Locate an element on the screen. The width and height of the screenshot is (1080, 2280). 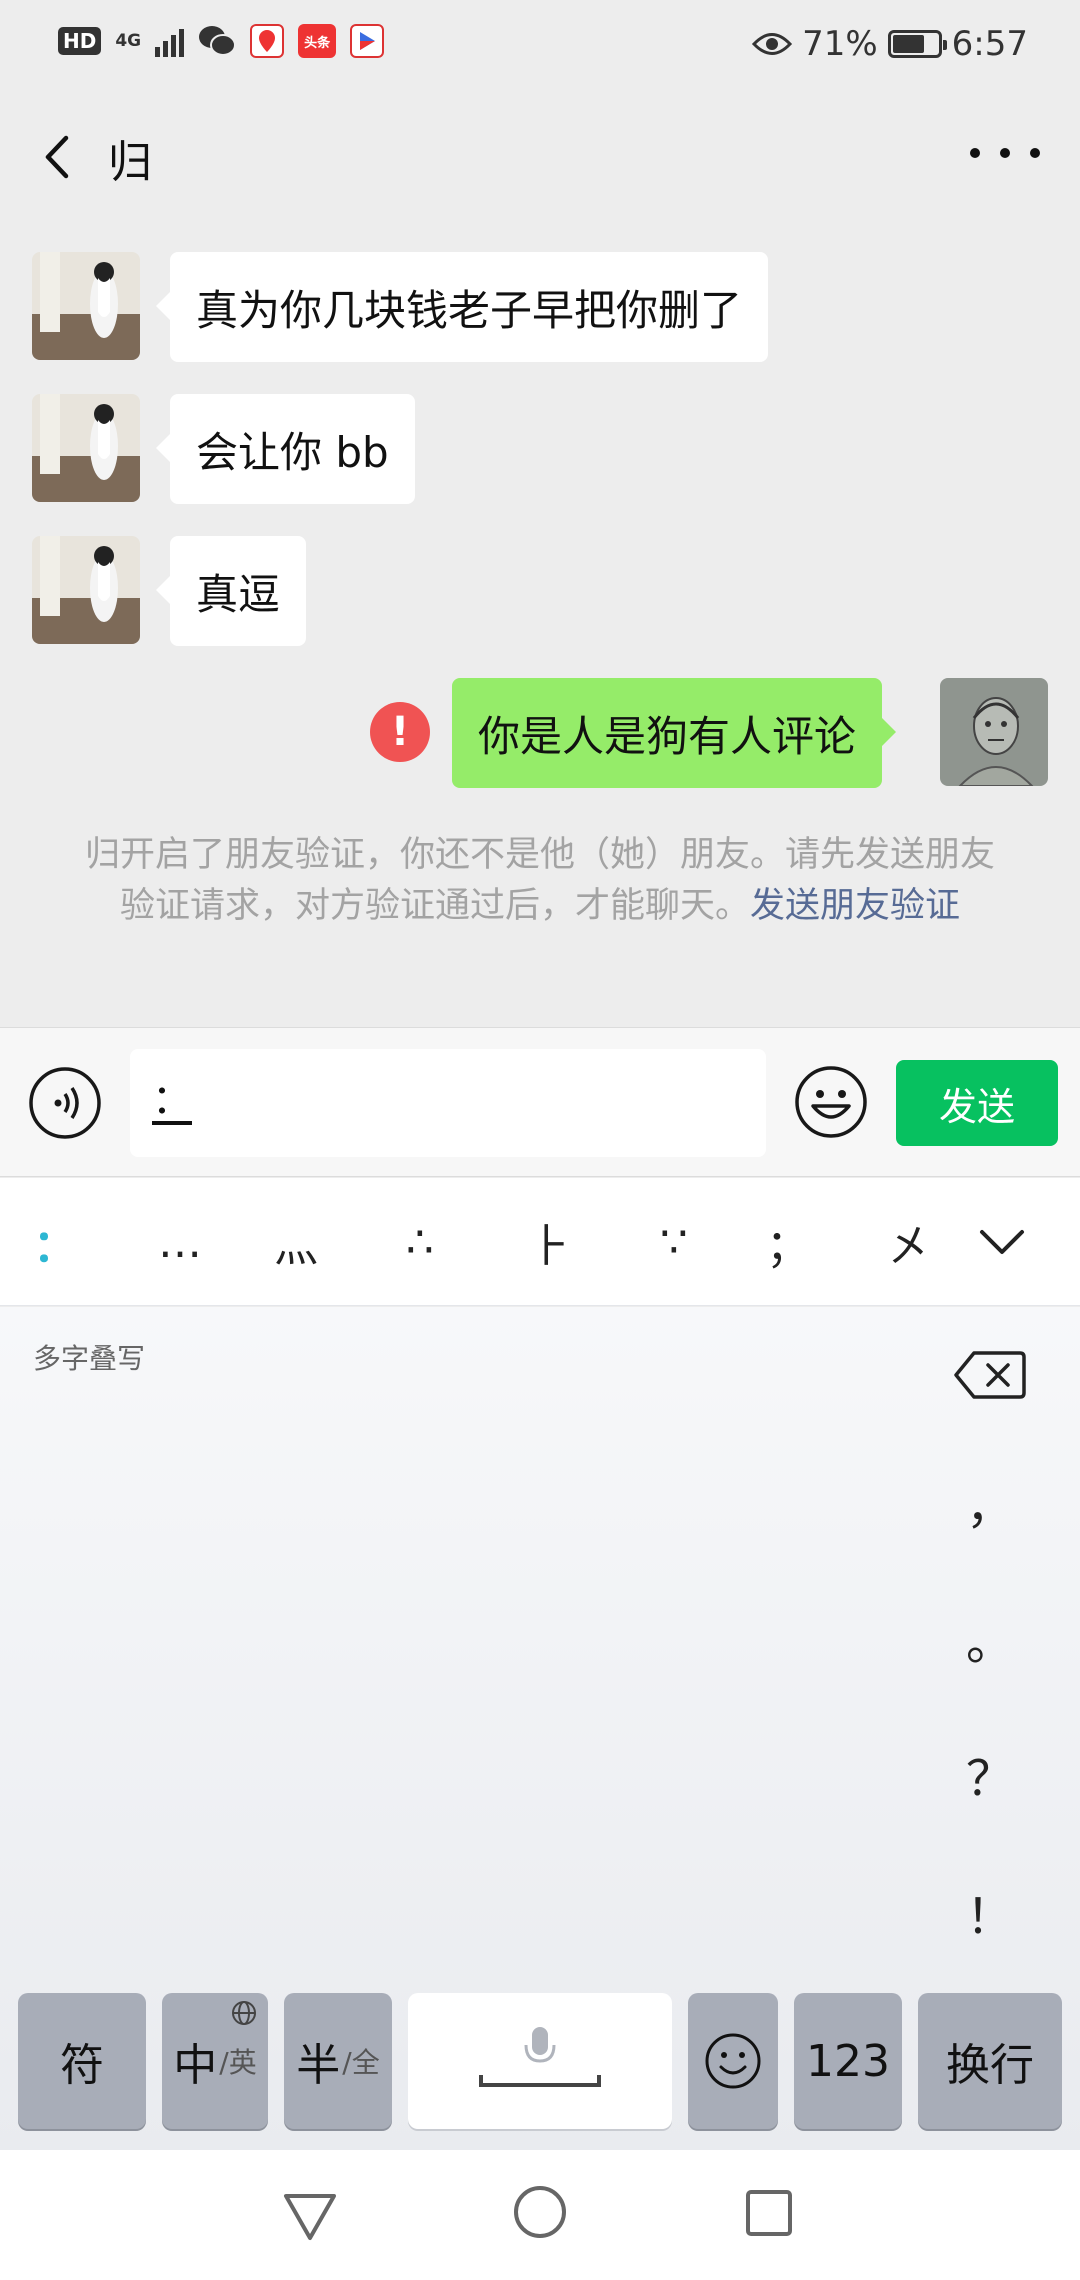
status-icons-left: HD 4G 头条 is located at coordinates (221, 41).